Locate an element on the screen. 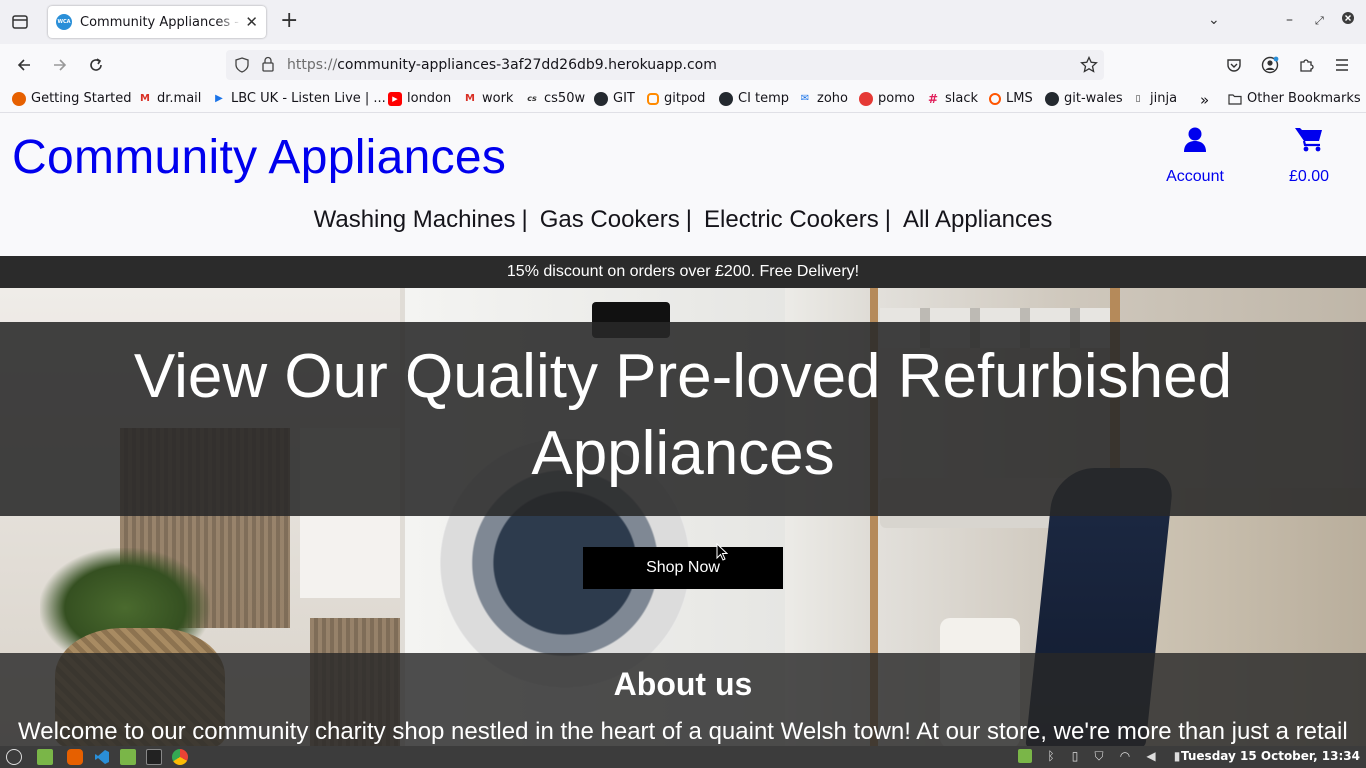 Image resolution: width=1366 pixels, height=768 pixels. lms-icon is located at coordinates (995, 98).